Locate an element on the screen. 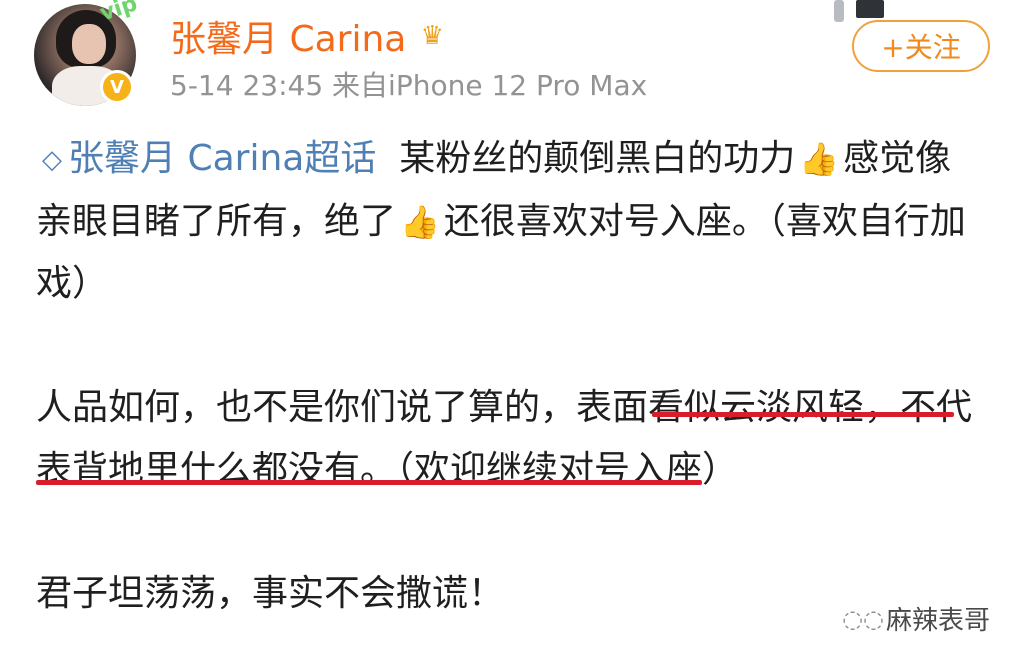  decorative-top-image is located at coordinates (865, 11).